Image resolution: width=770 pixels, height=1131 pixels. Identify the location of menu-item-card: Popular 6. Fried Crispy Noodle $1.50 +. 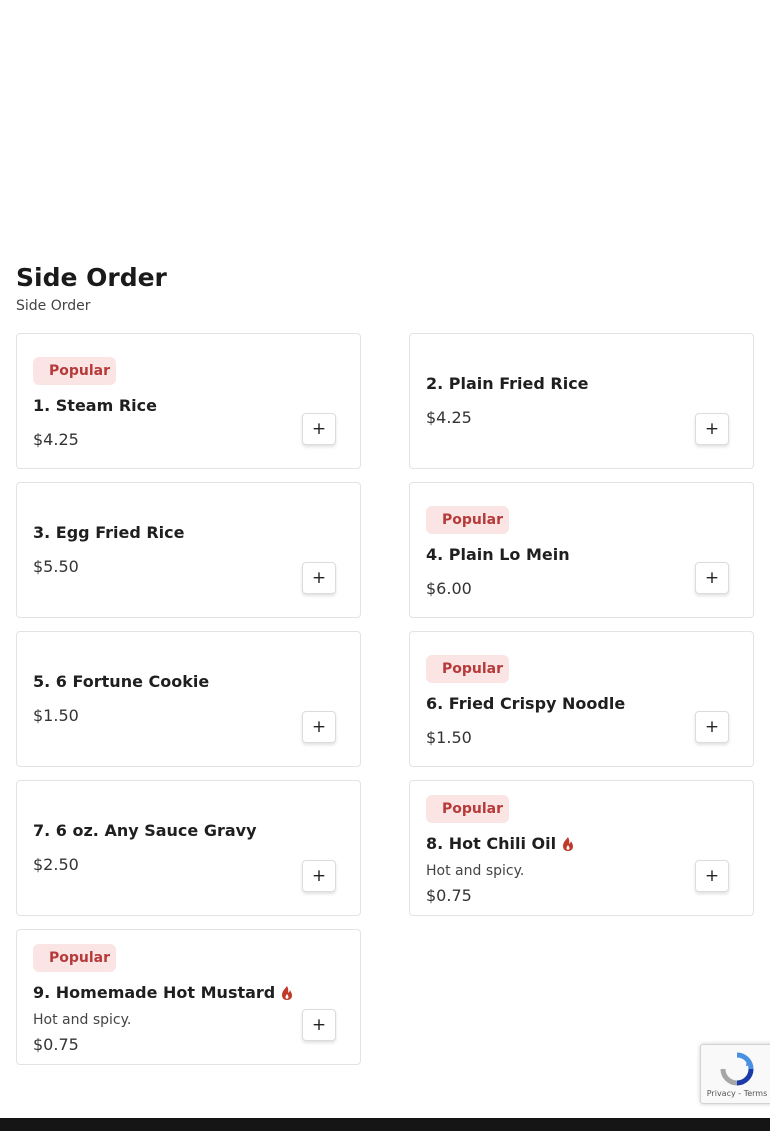
(581, 699).